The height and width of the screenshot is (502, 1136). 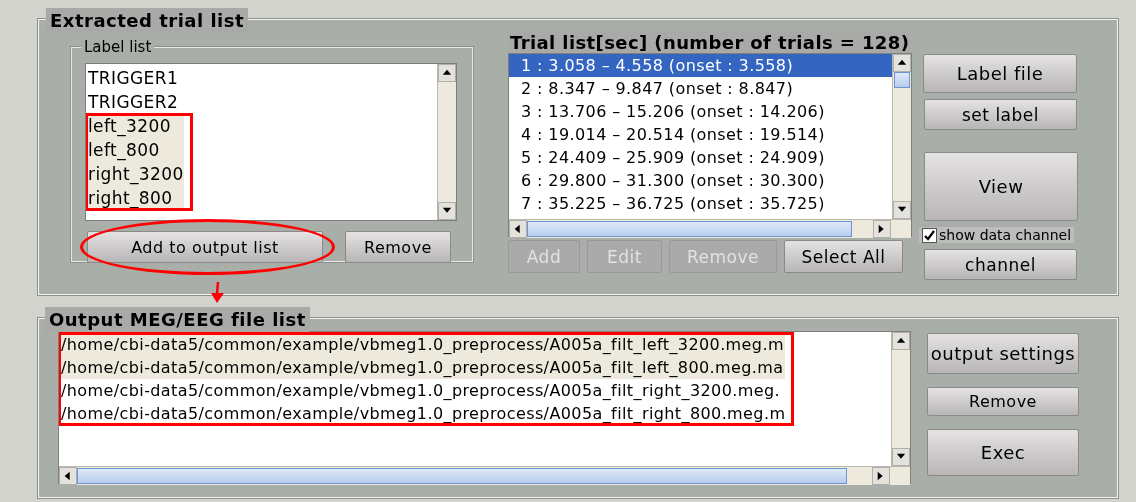 I want to click on check-icon, so click(x=929, y=235).